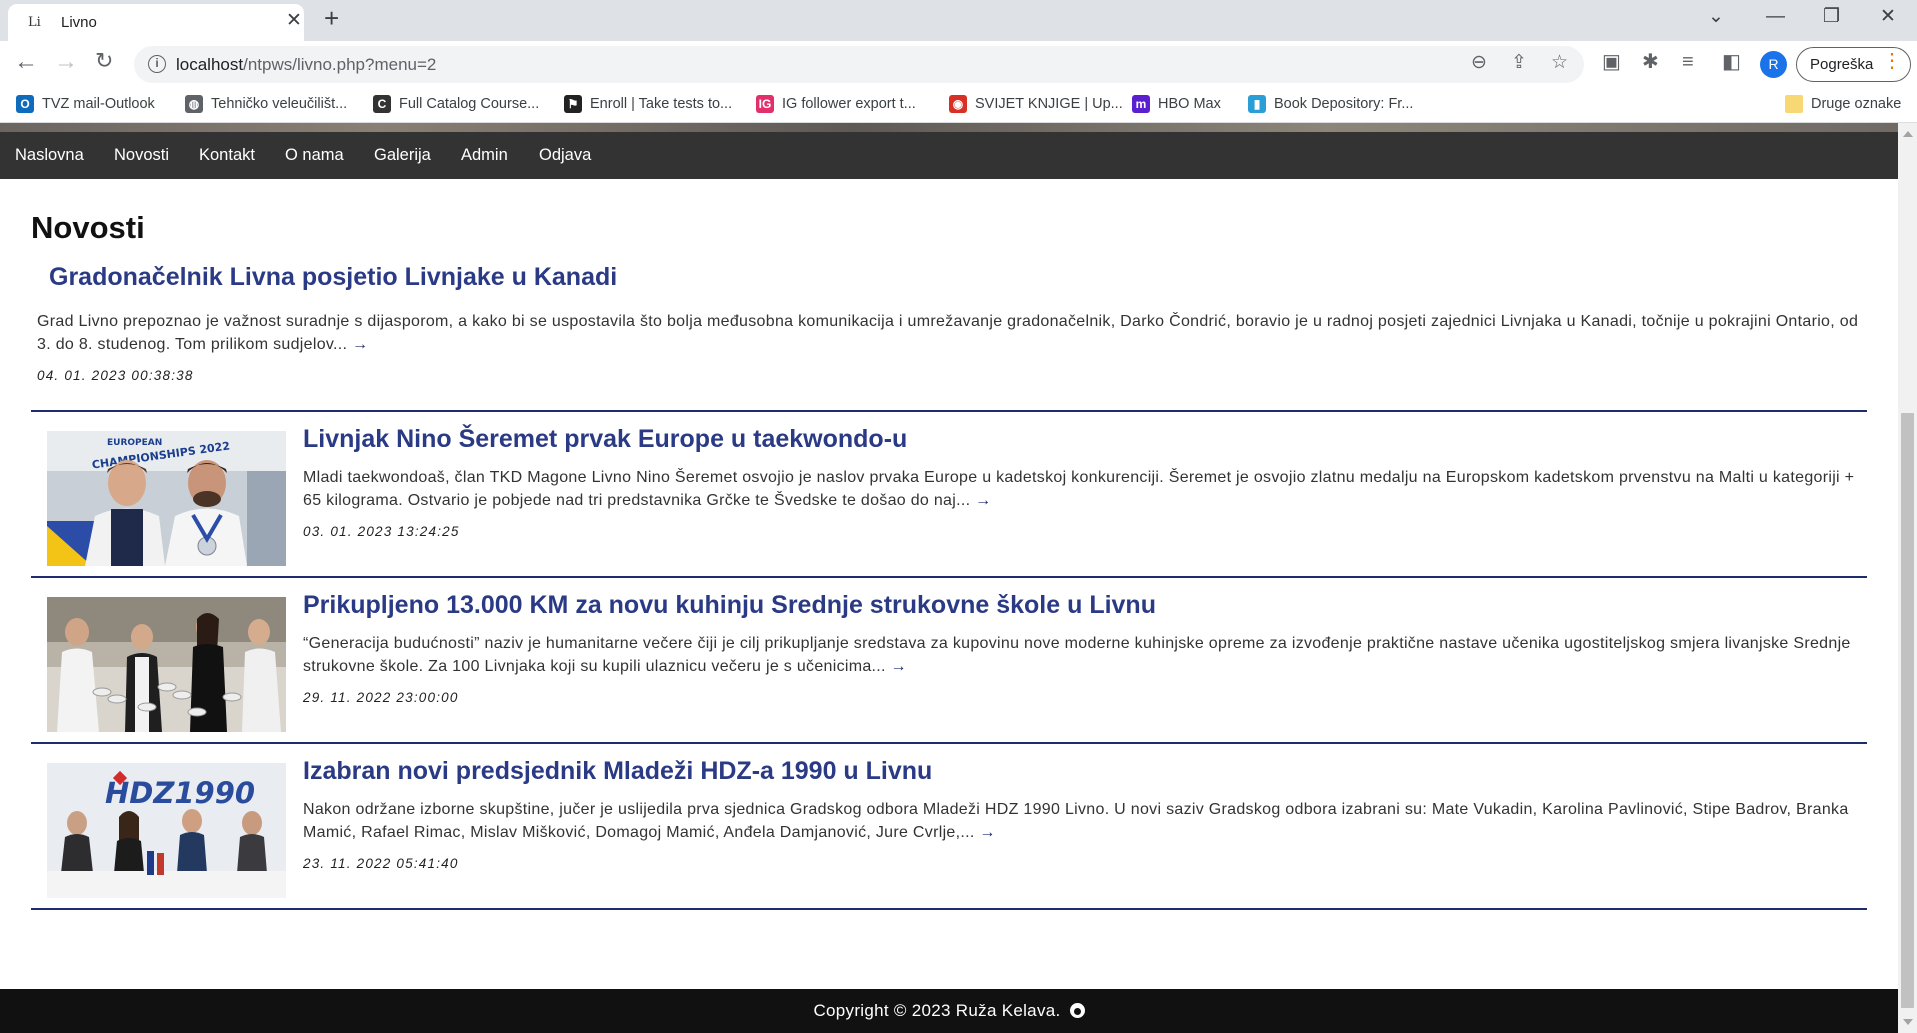  I want to click on back-icon: ←, so click(26, 62).